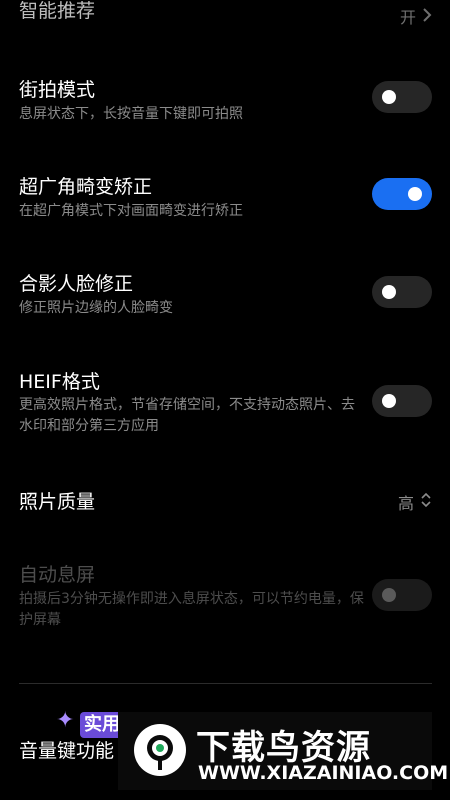 This screenshot has width=450, height=800. What do you see at coordinates (402, 401) in the screenshot?
I see `heif-toggle` at bounding box center [402, 401].